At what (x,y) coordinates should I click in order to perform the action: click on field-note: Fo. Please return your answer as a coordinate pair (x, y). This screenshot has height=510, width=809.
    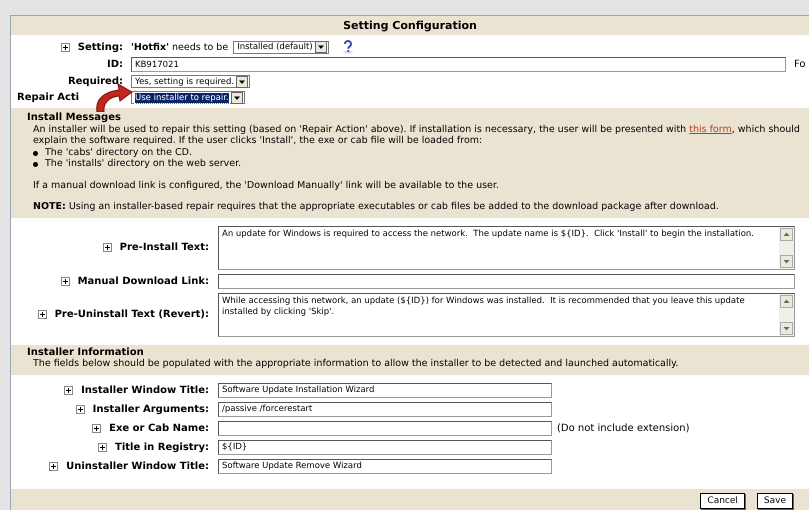
    Looking at the image, I should click on (800, 64).